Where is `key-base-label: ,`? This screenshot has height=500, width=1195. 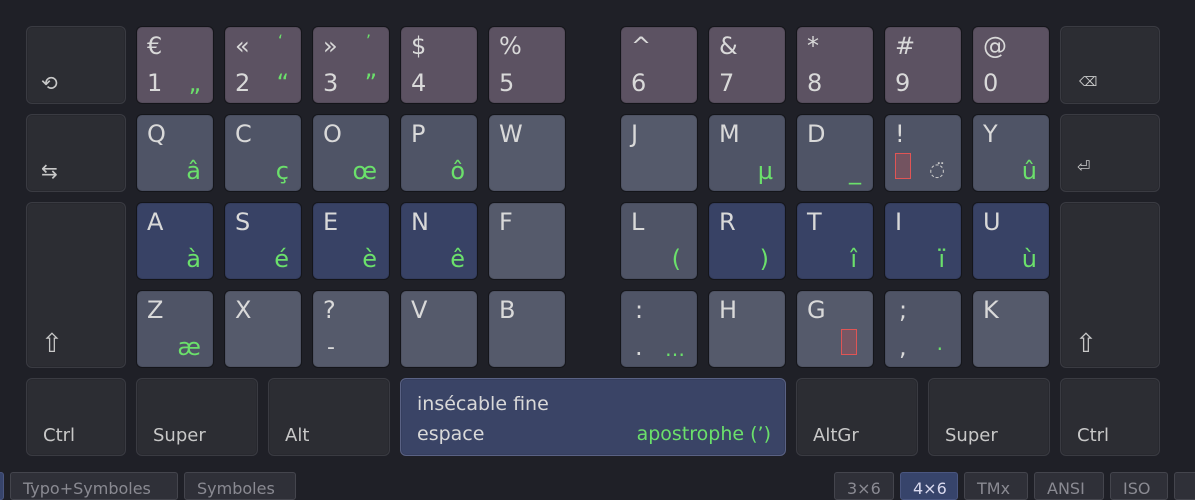
key-base-label: , is located at coordinates (903, 347).